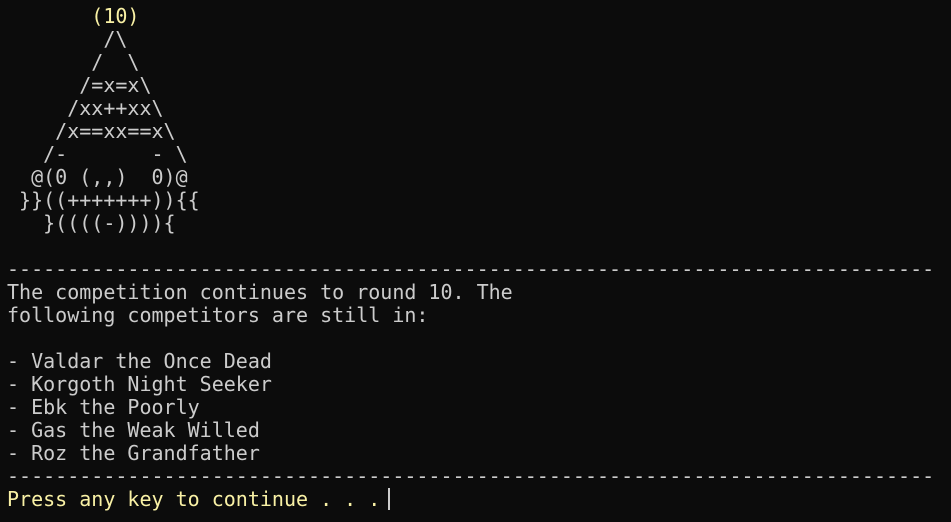 This screenshot has width=951, height=522. Describe the element at coordinates (133, 453) in the screenshot. I see `competitor-item: - Roz the Grandfather` at that location.